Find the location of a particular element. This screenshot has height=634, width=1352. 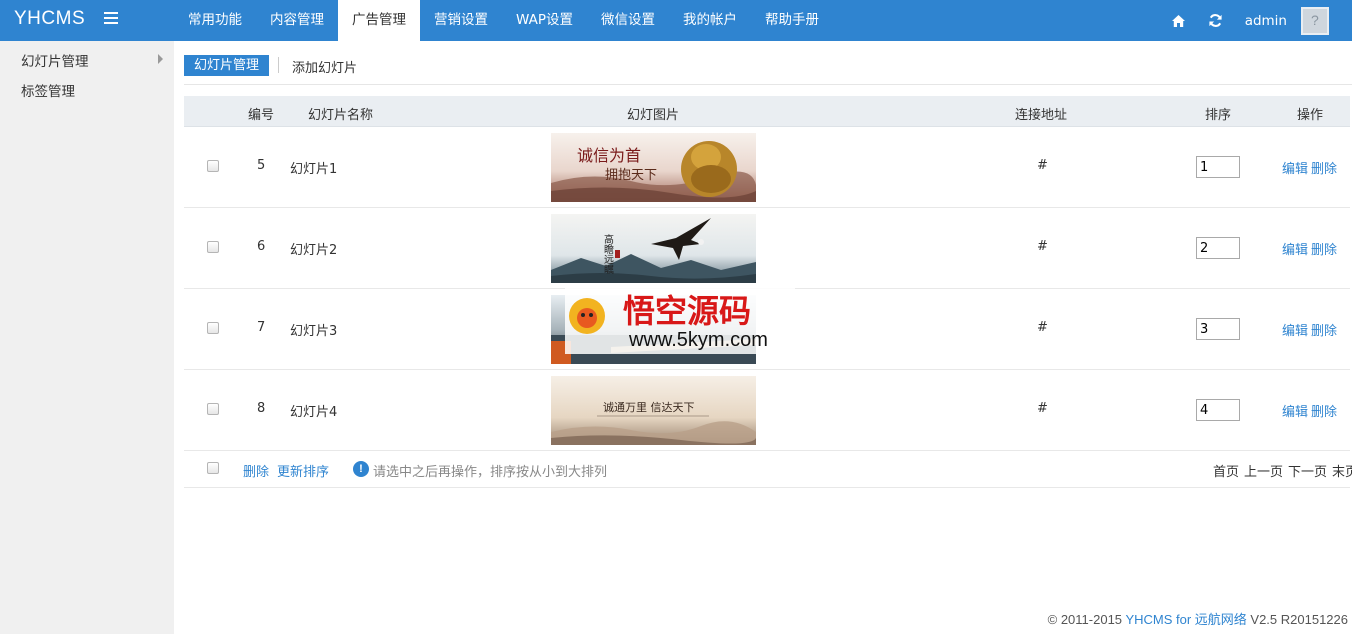

watermark-title: 悟空源码 is located at coordinates (687, 311).